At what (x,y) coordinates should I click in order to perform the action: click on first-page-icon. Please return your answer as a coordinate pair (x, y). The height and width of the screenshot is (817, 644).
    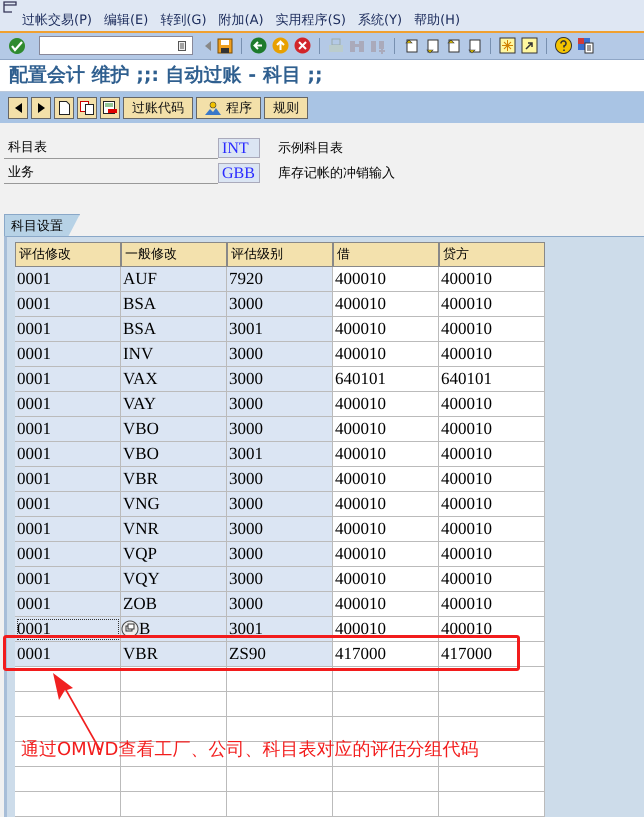
    Looking at the image, I should click on (411, 46).